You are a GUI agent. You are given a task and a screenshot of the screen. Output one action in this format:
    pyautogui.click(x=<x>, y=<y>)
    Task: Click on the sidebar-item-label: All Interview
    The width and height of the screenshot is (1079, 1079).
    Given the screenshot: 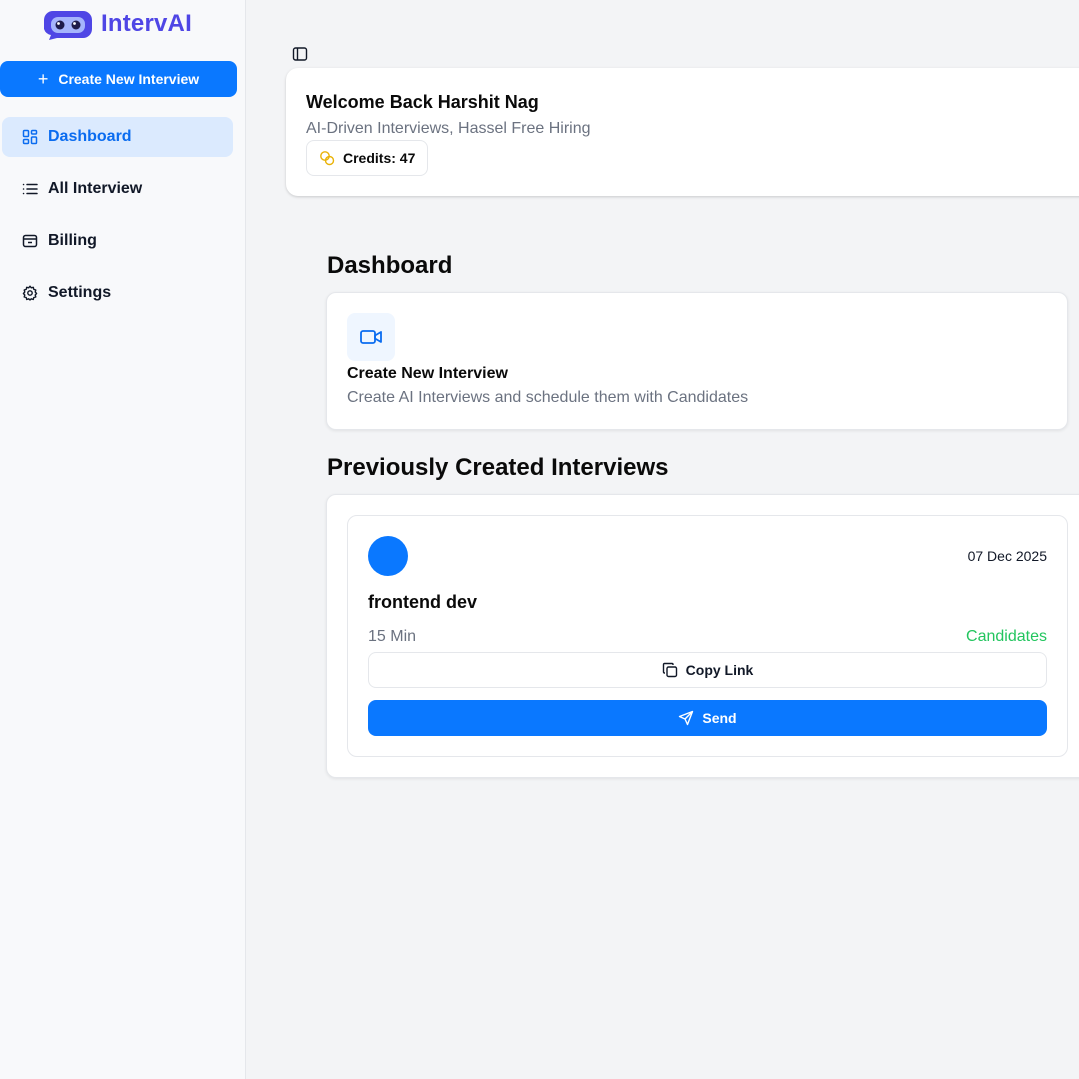 What is the action you would take?
    pyautogui.click(x=95, y=188)
    